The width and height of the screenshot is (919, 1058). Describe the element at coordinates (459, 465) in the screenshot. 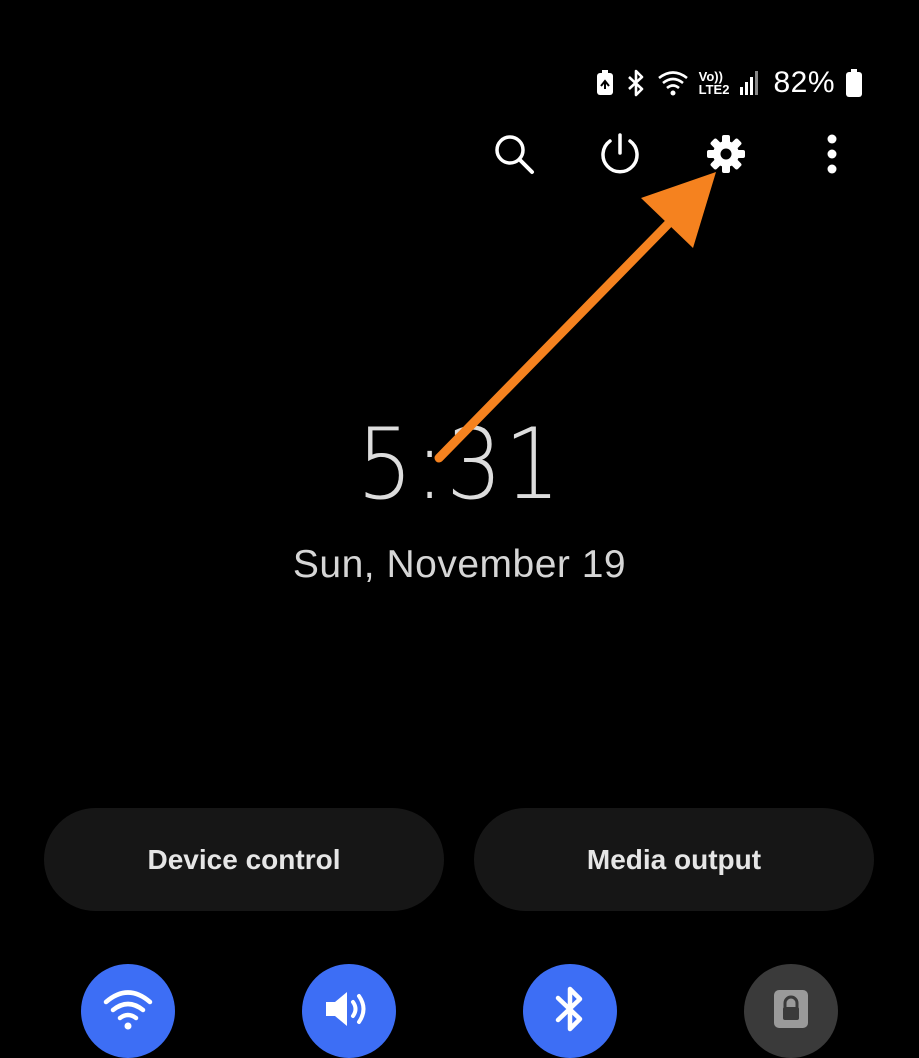

I see `clock-time: 5:31` at that location.